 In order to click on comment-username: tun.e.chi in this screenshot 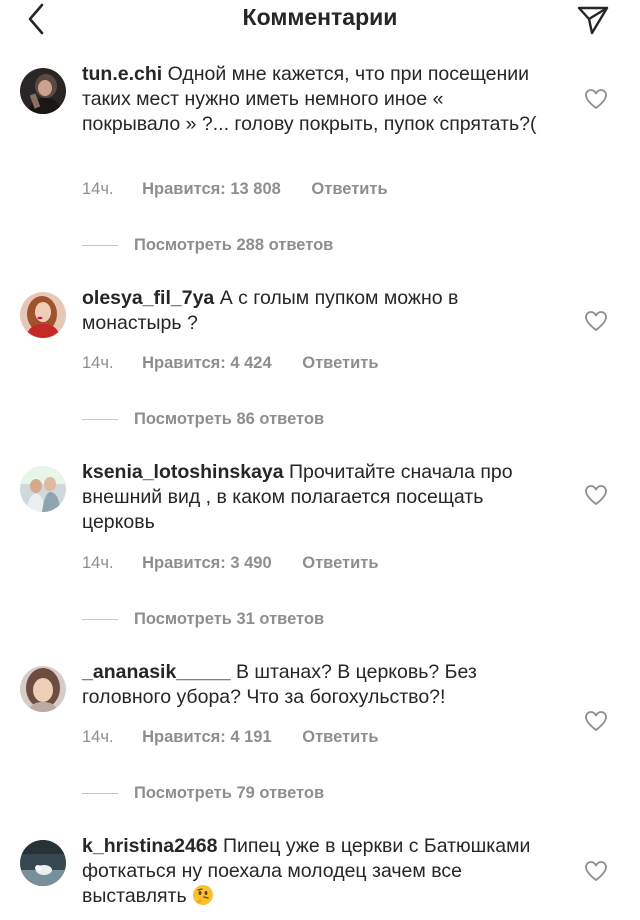, I will do `click(122, 74)`.